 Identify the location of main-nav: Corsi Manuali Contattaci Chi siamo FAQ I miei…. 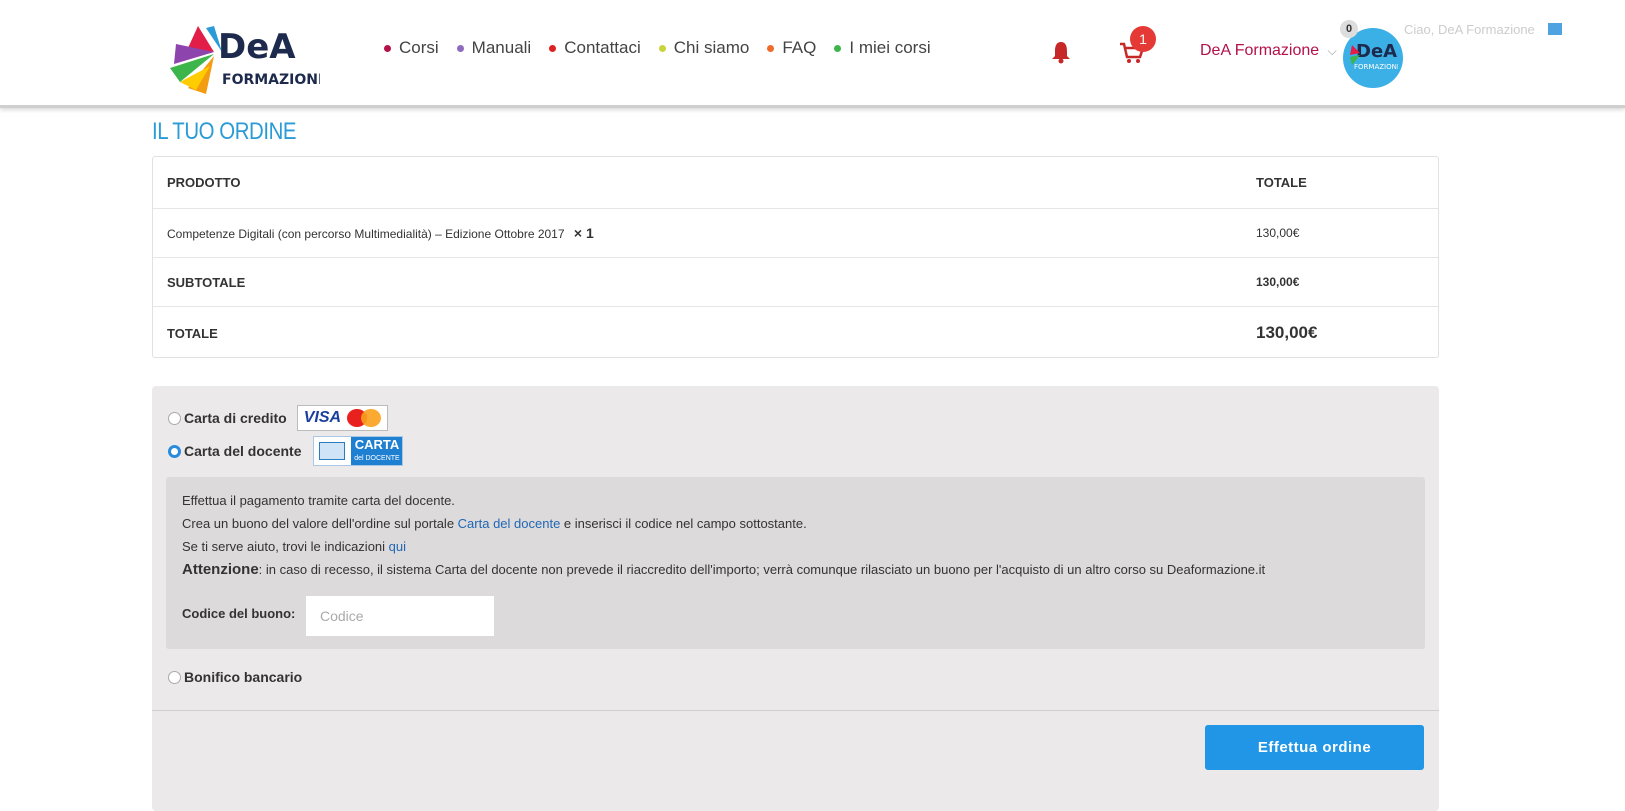
(657, 48).